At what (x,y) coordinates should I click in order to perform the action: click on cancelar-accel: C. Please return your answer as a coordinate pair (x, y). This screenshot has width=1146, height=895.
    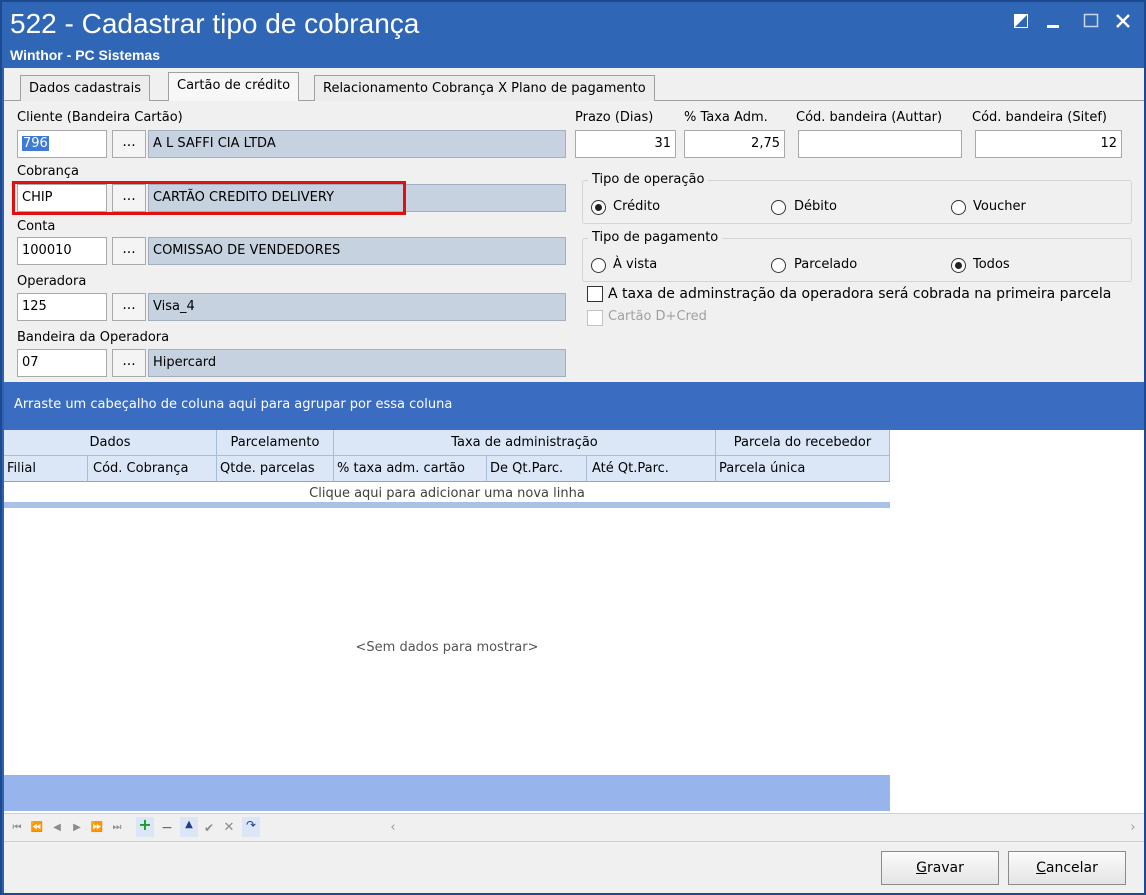
    Looking at the image, I should click on (1041, 868).